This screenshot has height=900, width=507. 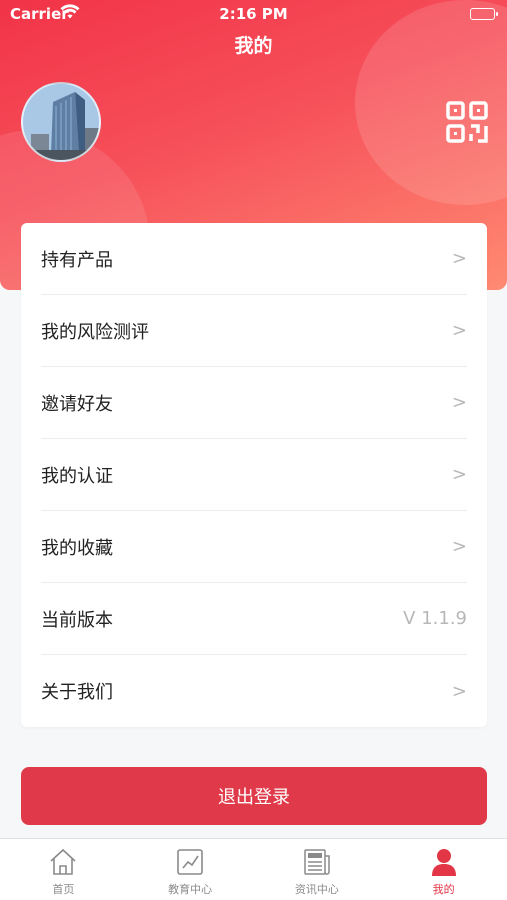 I want to click on tab-news: 资讯中心, so click(x=317, y=869).